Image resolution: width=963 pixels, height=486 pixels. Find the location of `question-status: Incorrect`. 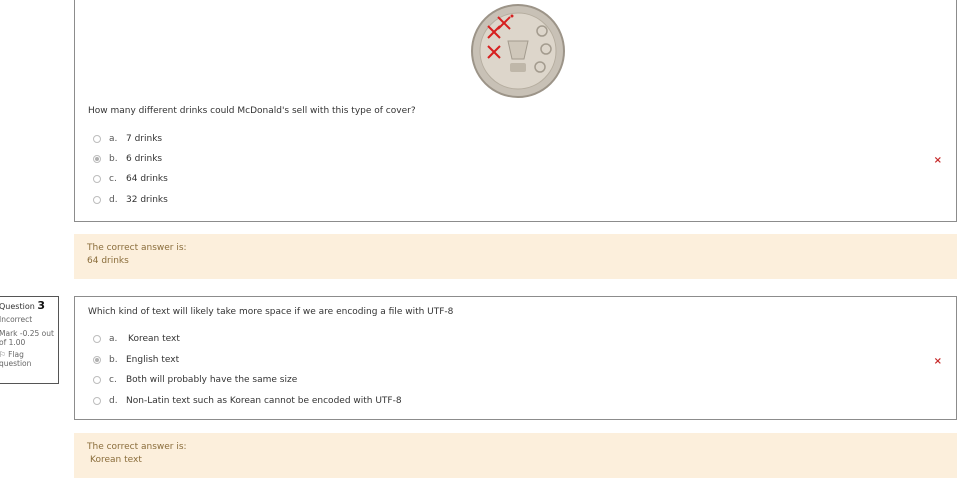

question-status: Incorrect is located at coordinates (16, 319).